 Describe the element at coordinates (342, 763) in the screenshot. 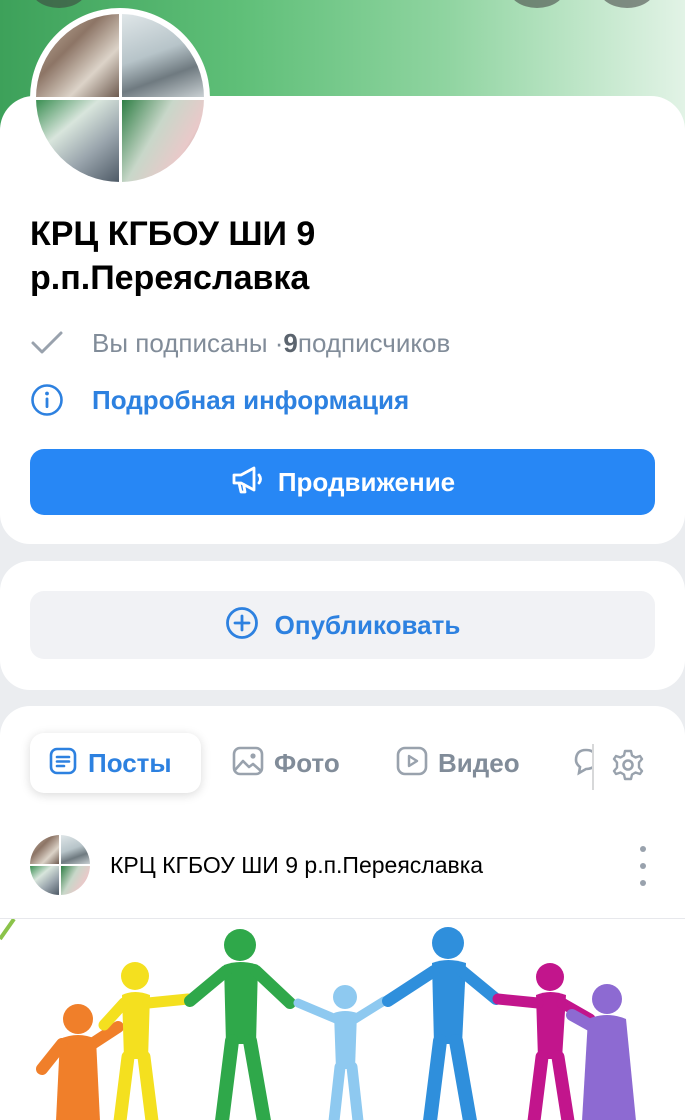

I see `content-tabs: Посты Фото Видео` at that location.